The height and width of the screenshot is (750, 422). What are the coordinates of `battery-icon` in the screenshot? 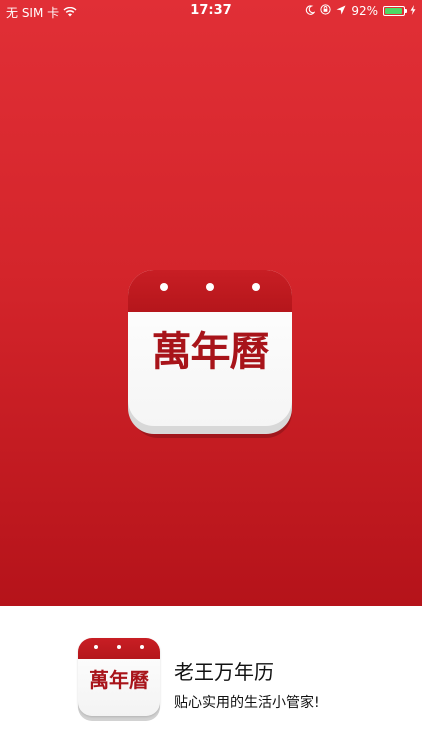 It's located at (395, 11).